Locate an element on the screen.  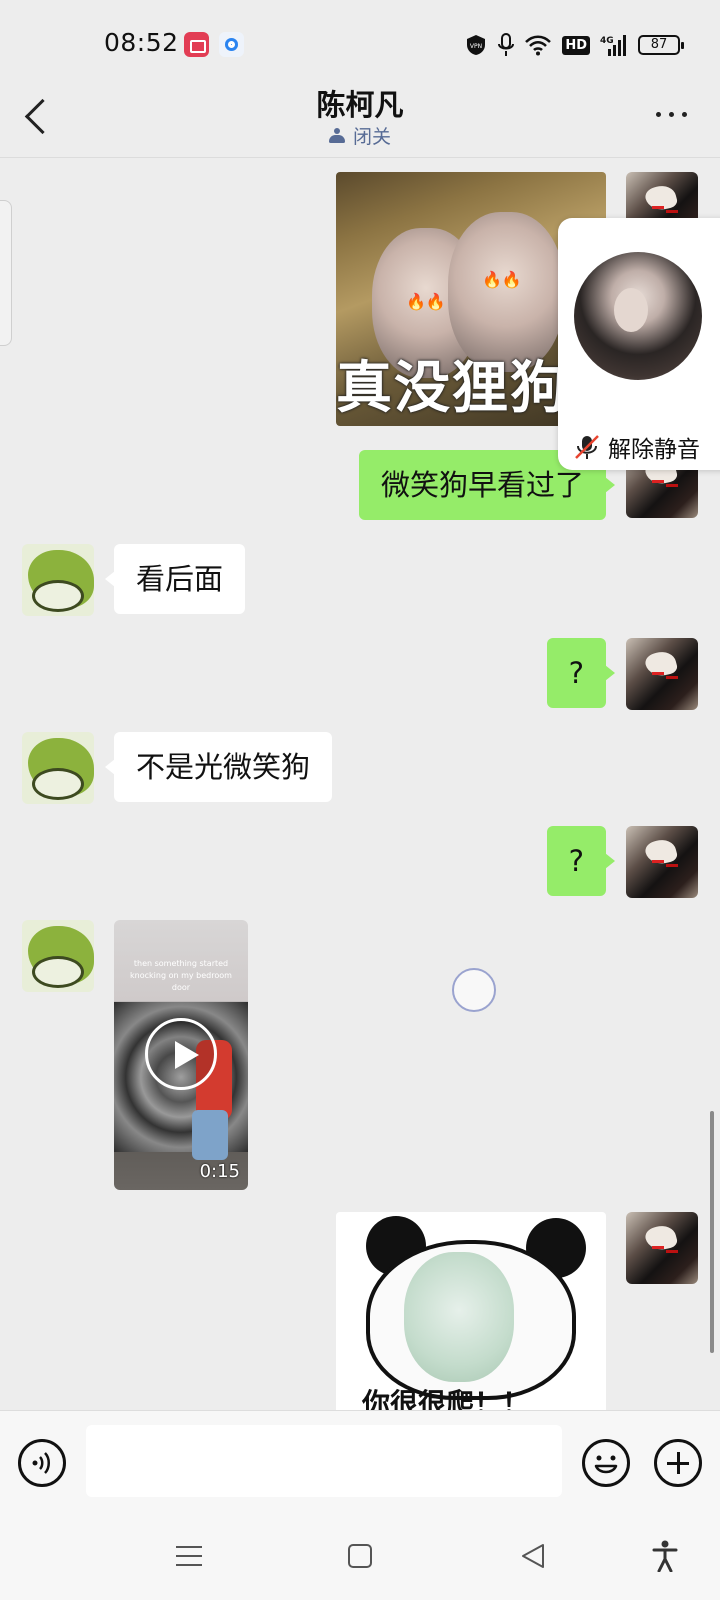
floating-call-window: 解除静音 is located at coordinates (639, 344).